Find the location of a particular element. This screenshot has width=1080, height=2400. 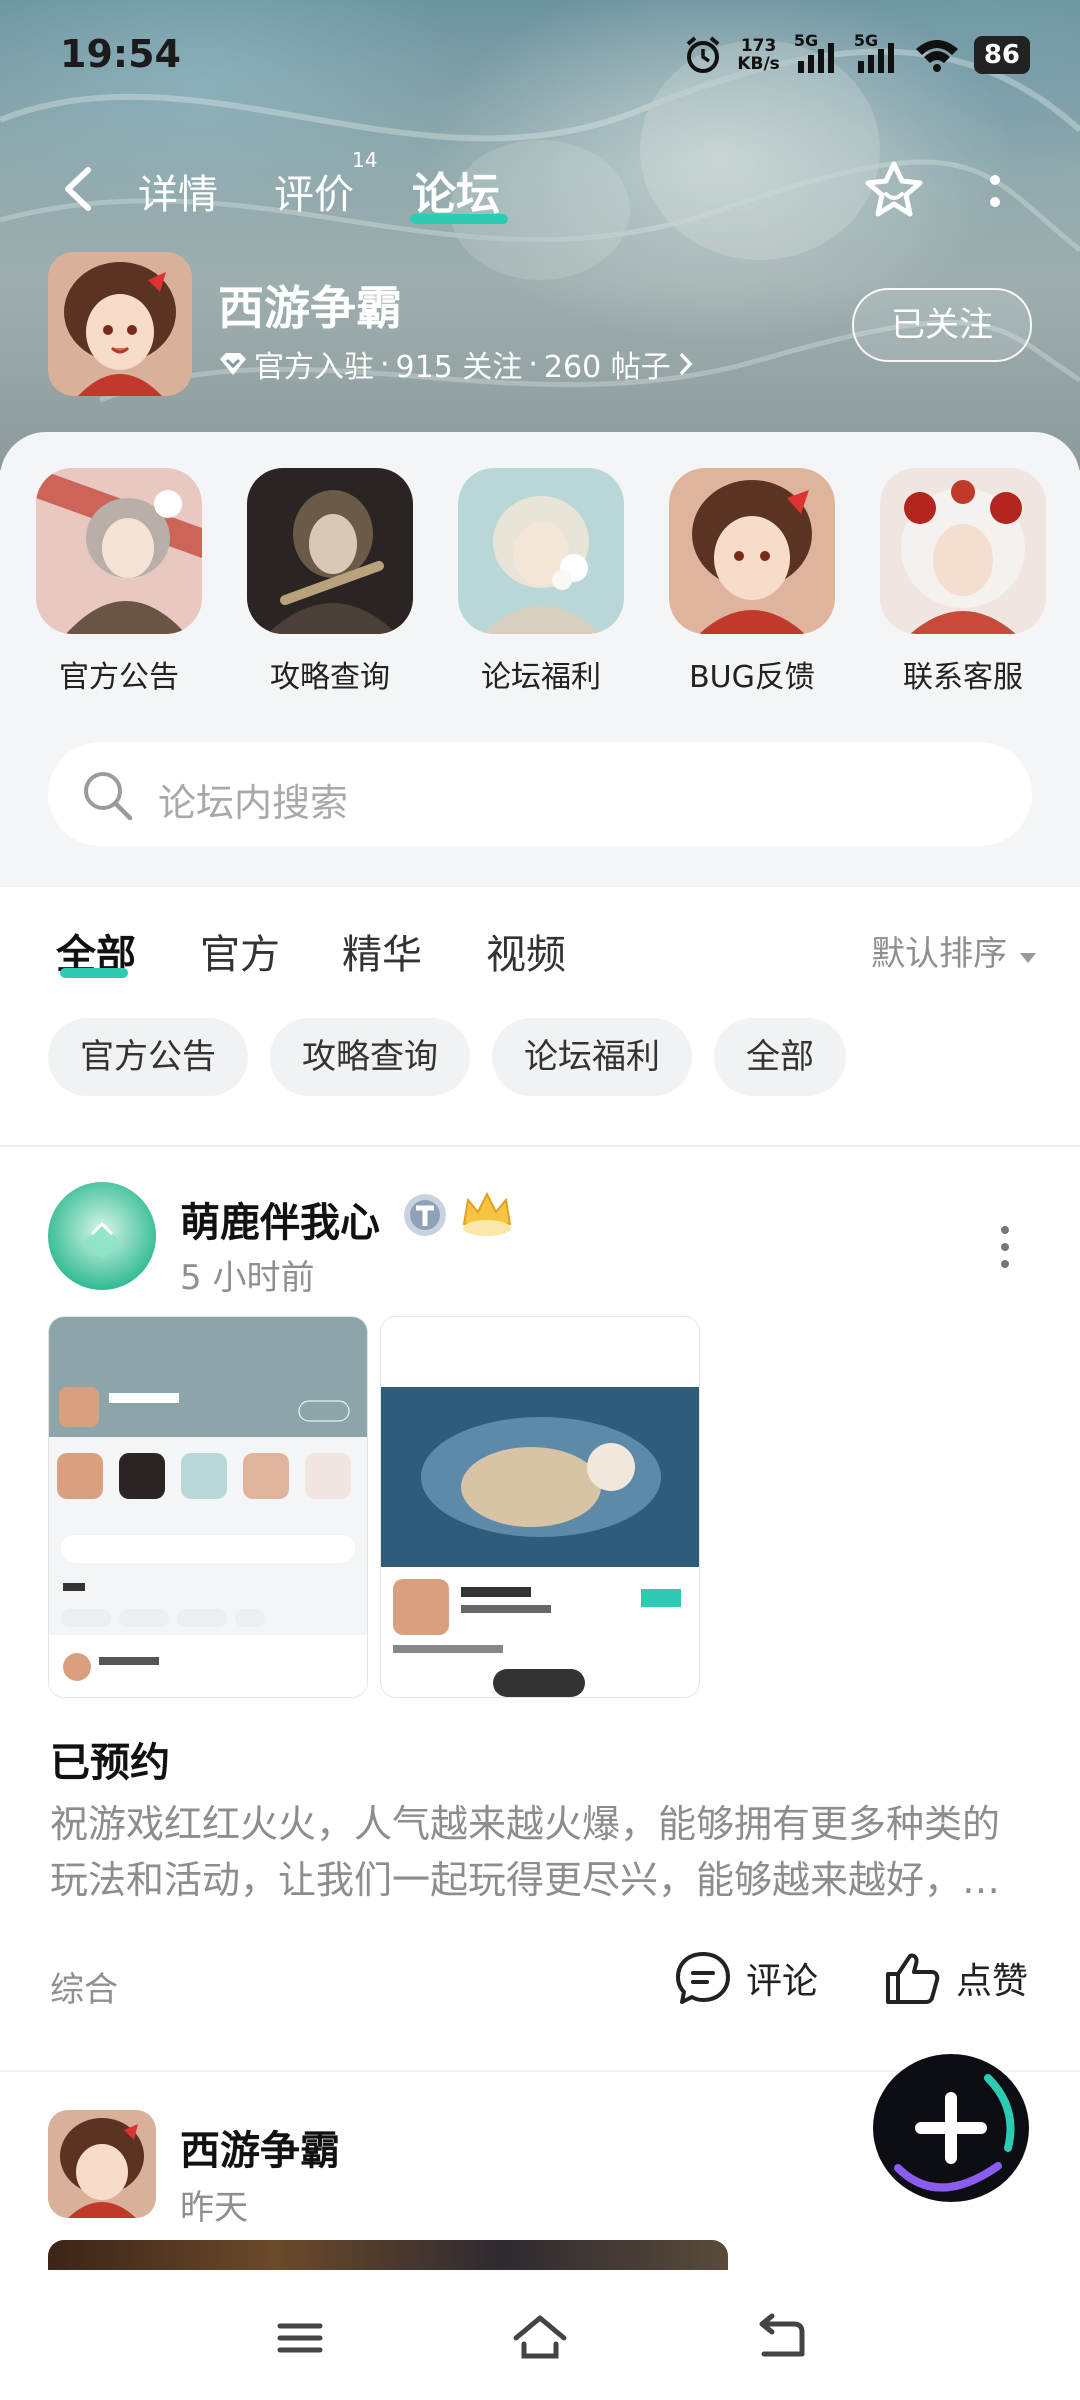

alarm-icon is located at coordinates (703, 54).